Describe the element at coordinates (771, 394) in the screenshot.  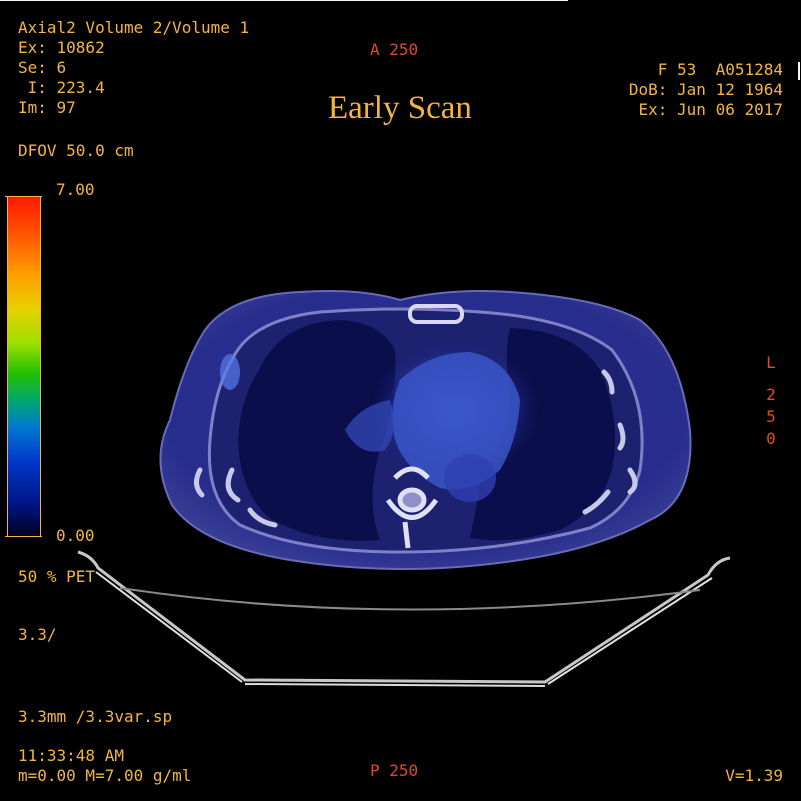
I see `orientation-left-char-2: 2` at that location.